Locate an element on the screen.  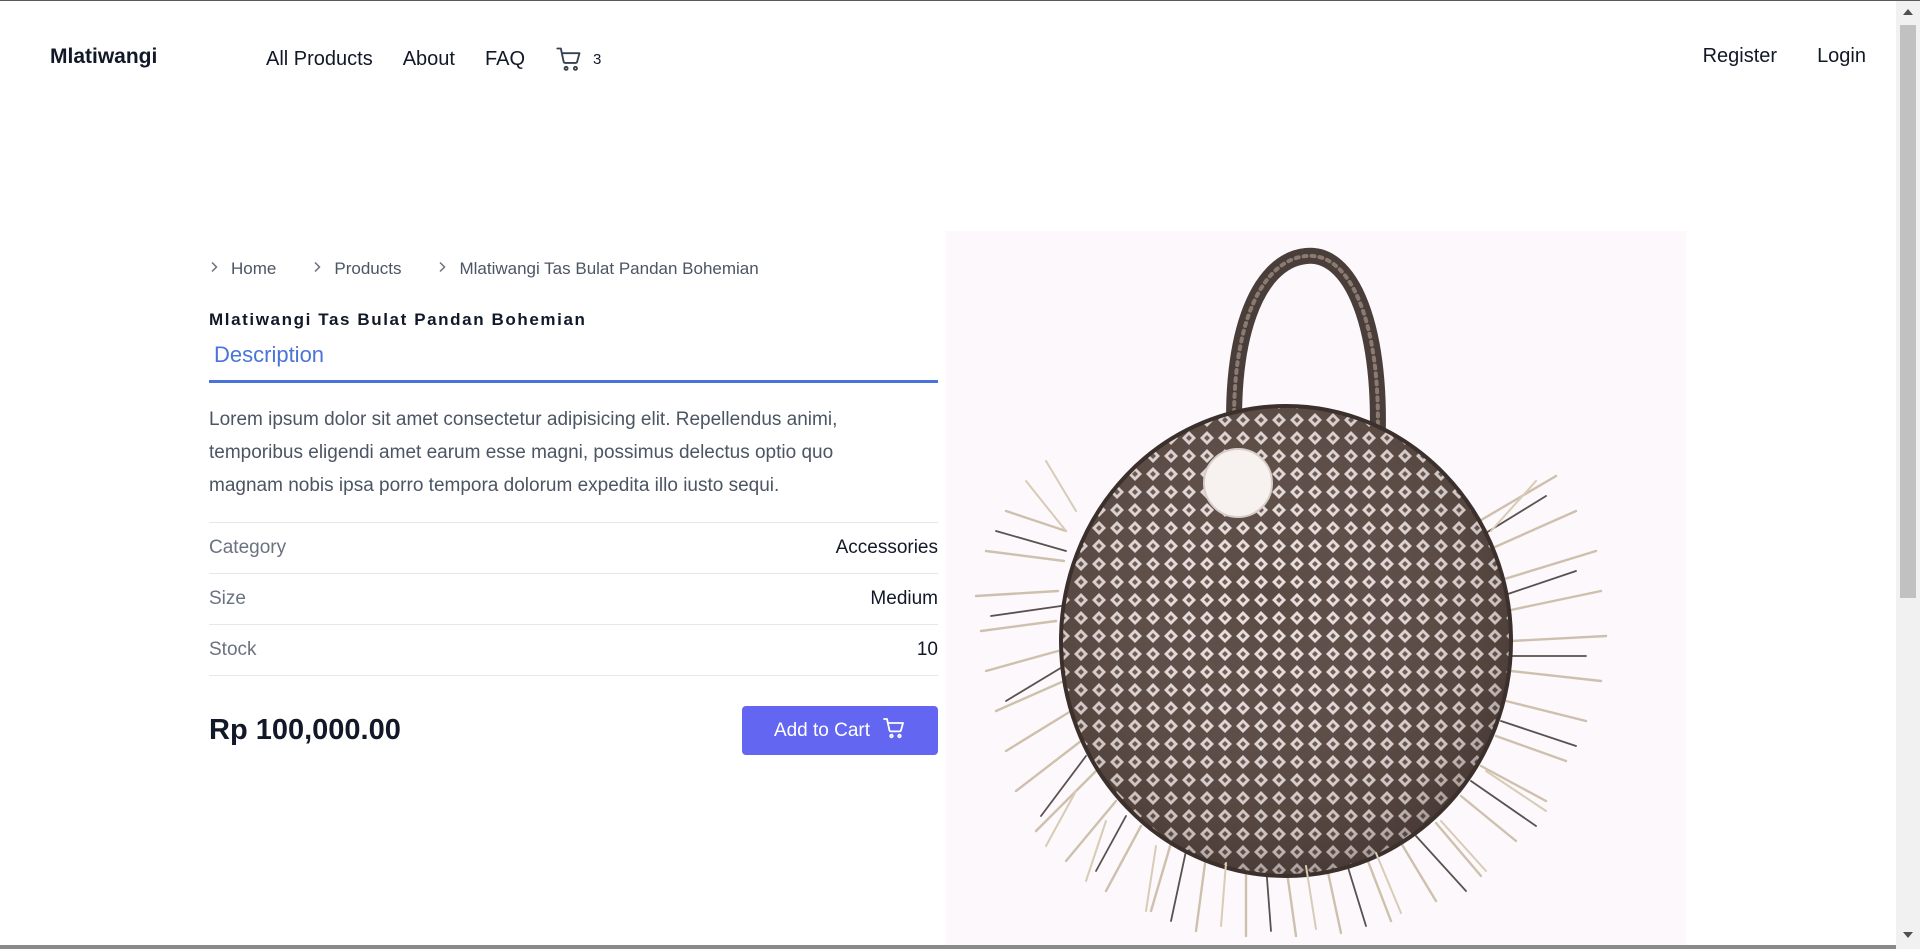
nav-about: About is located at coordinates (429, 59).